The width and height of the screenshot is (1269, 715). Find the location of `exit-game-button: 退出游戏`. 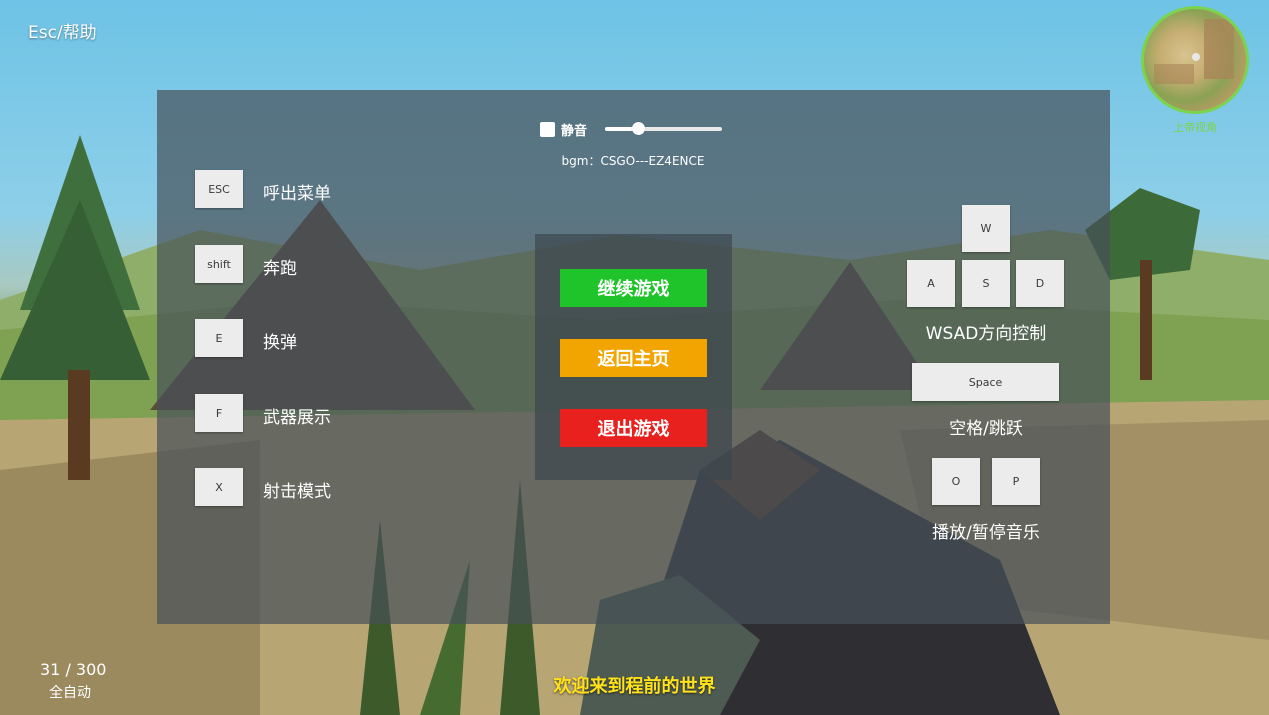

exit-game-button: 退出游戏 is located at coordinates (633, 428).